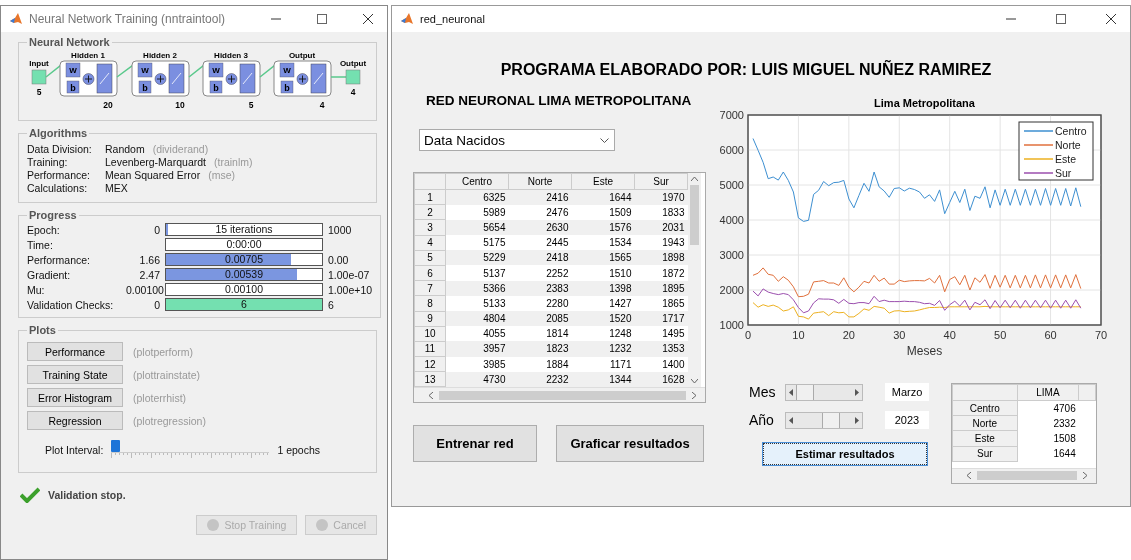 Image resolution: width=1131 pixels, height=560 pixels. What do you see at coordinates (353, 92) in the screenshot?
I see `size-label: 4` at bounding box center [353, 92].